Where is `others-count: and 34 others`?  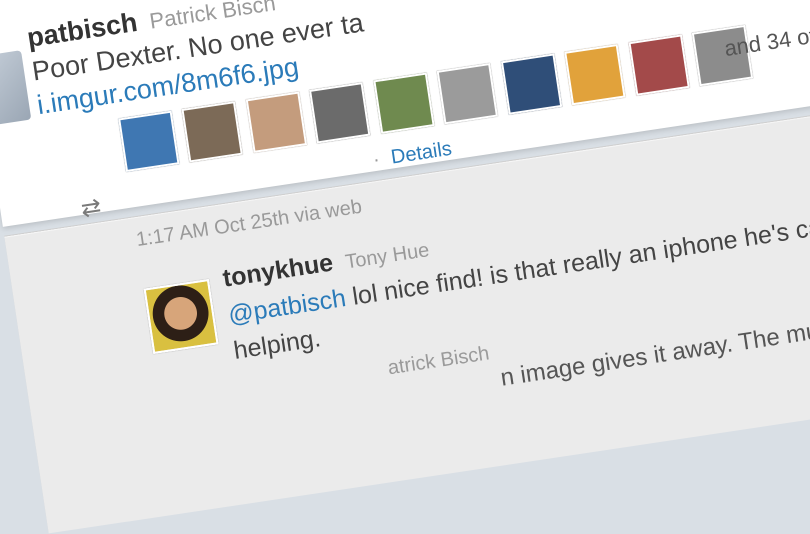 others-count: and 34 others is located at coordinates (766, 39).